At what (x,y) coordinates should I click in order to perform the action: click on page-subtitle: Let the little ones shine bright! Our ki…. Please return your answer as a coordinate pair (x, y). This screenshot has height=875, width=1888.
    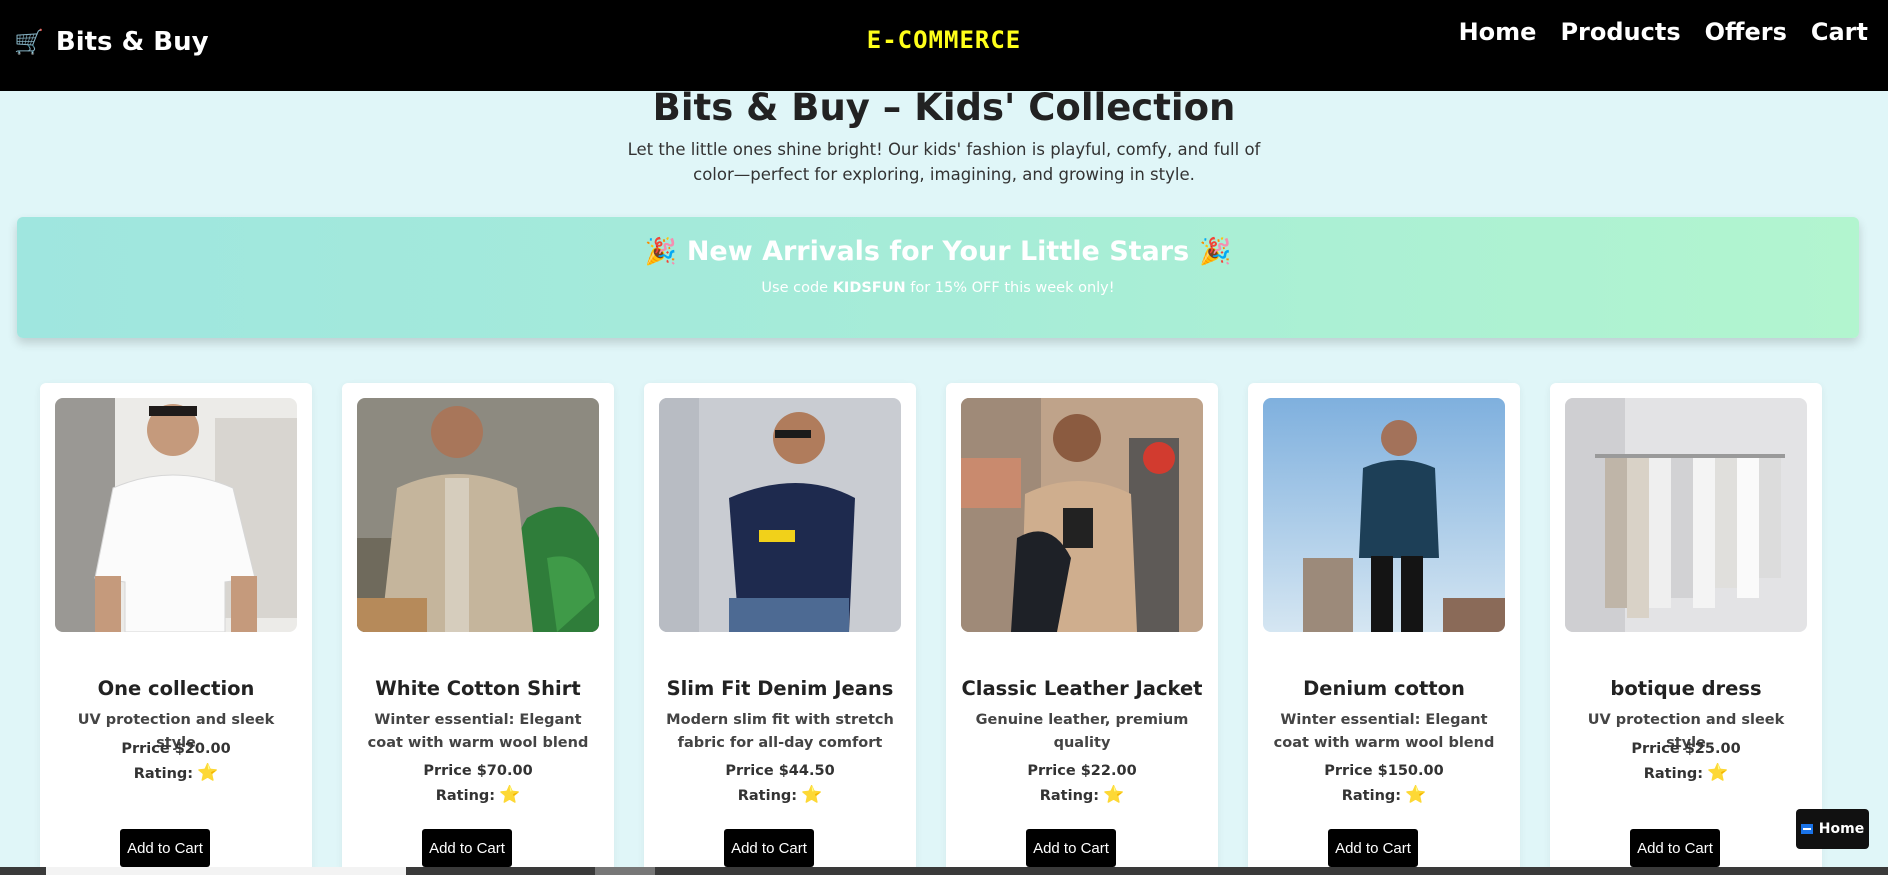
    Looking at the image, I should click on (944, 162).